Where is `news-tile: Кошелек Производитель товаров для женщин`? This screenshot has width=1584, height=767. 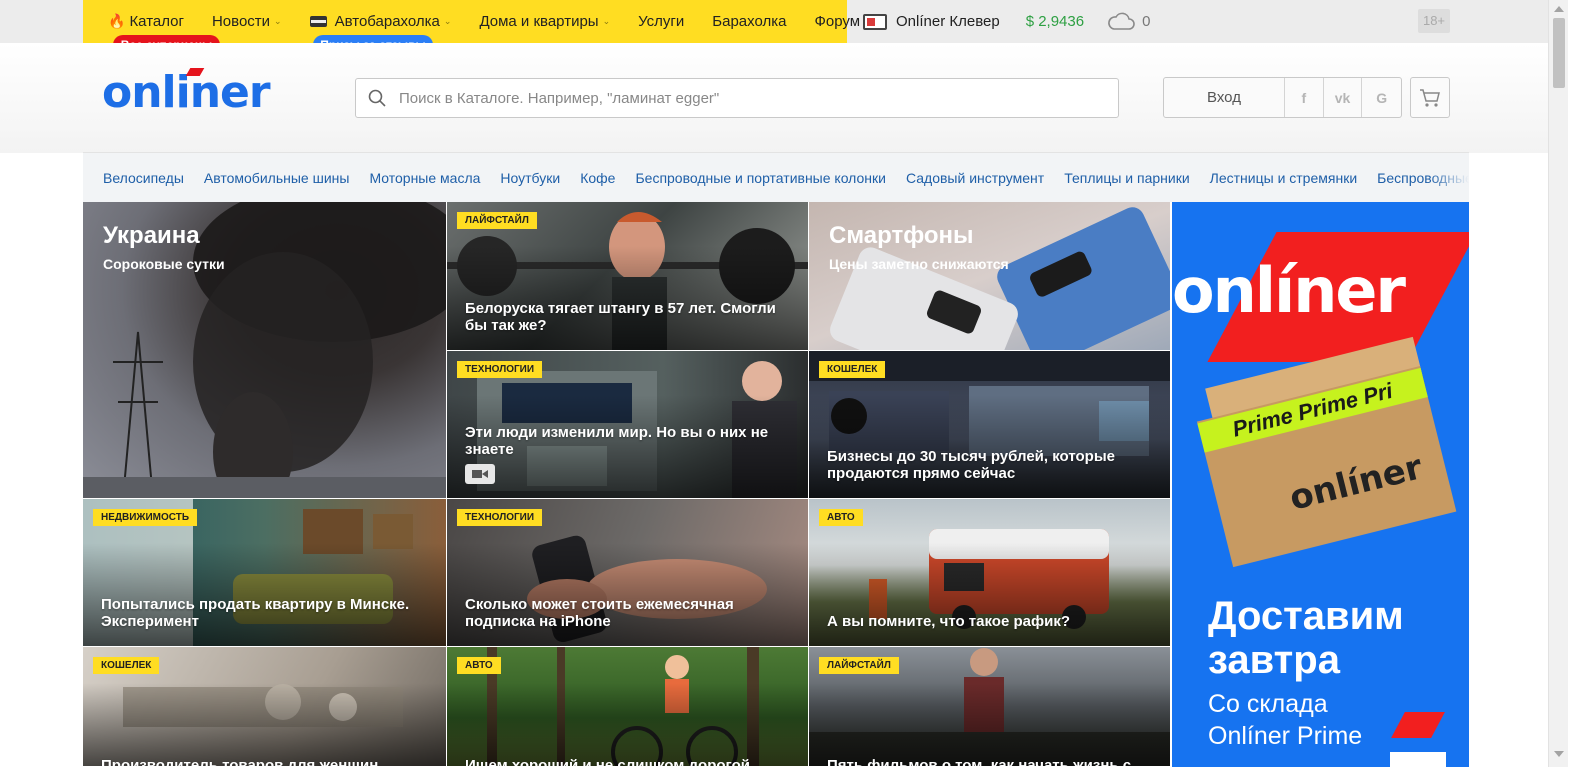 news-tile: Кошелек Производитель товаров для женщин is located at coordinates (265, 707).